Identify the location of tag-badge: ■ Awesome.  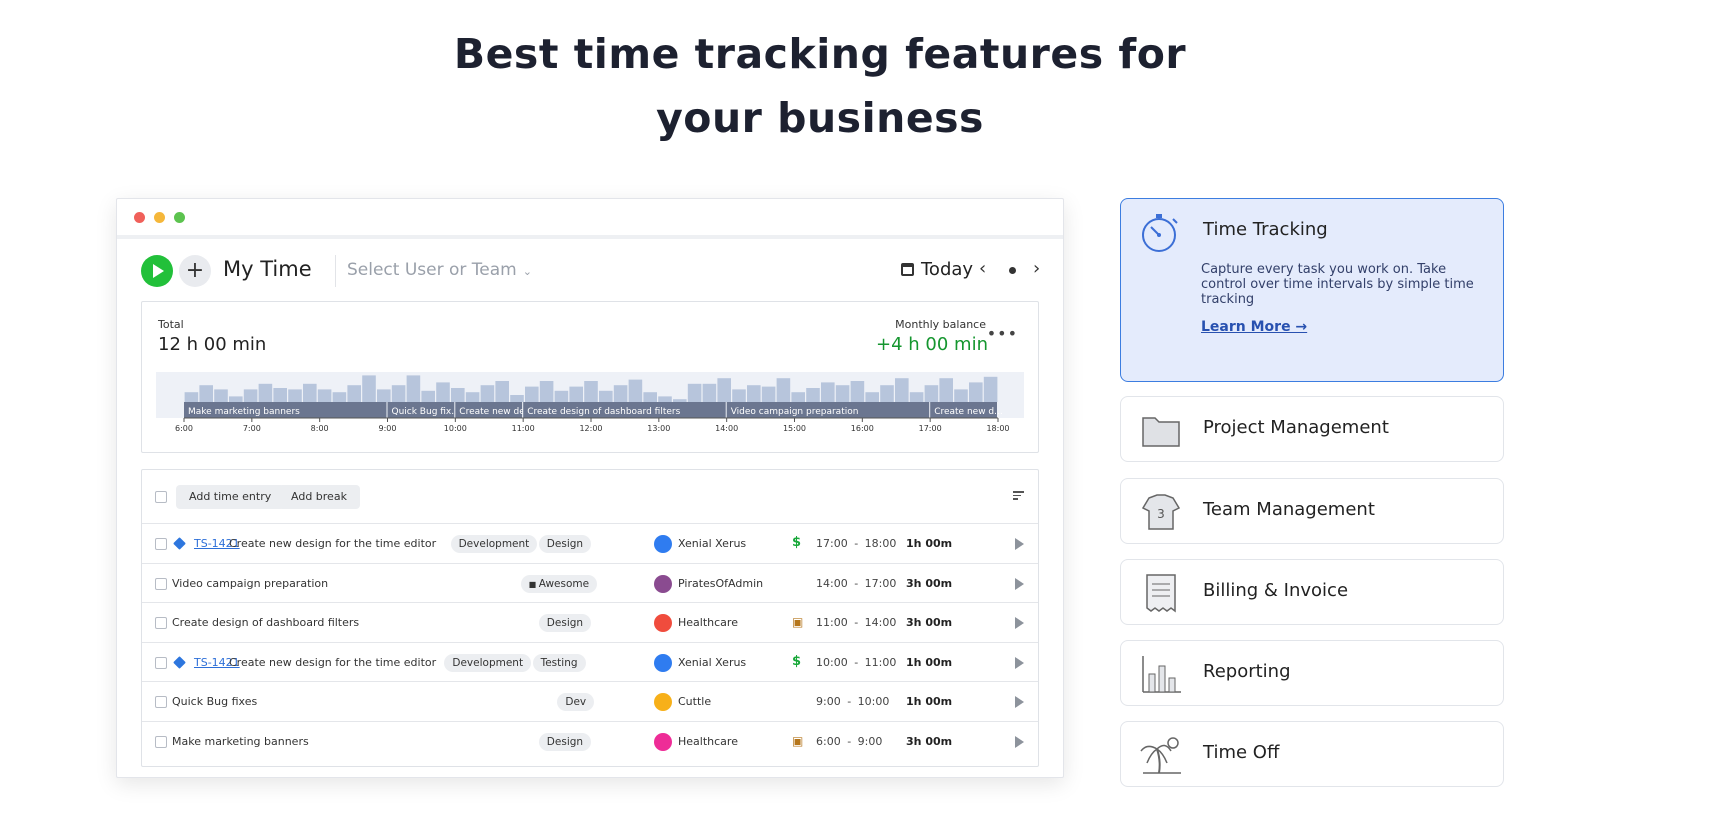
(559, 583).